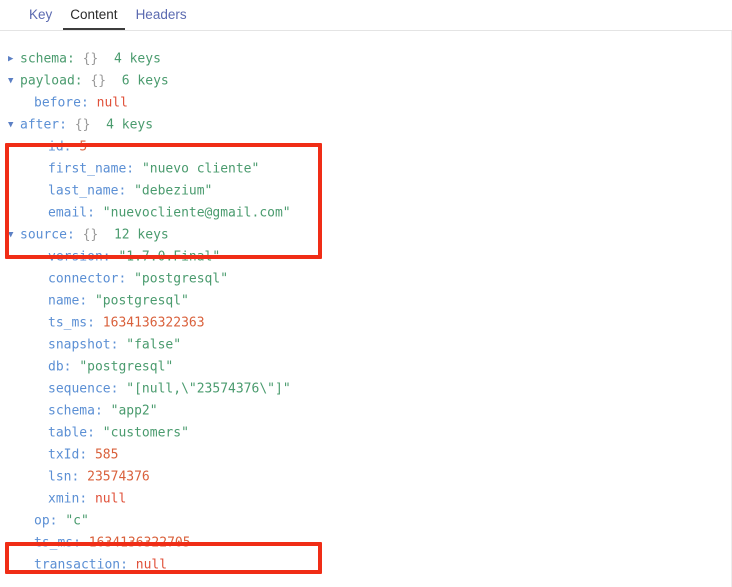  Describe the element at coordinates (365, 81) in the screenshot. I see `json-row-payload: ▼ payload: {} 6 keys` at that location.